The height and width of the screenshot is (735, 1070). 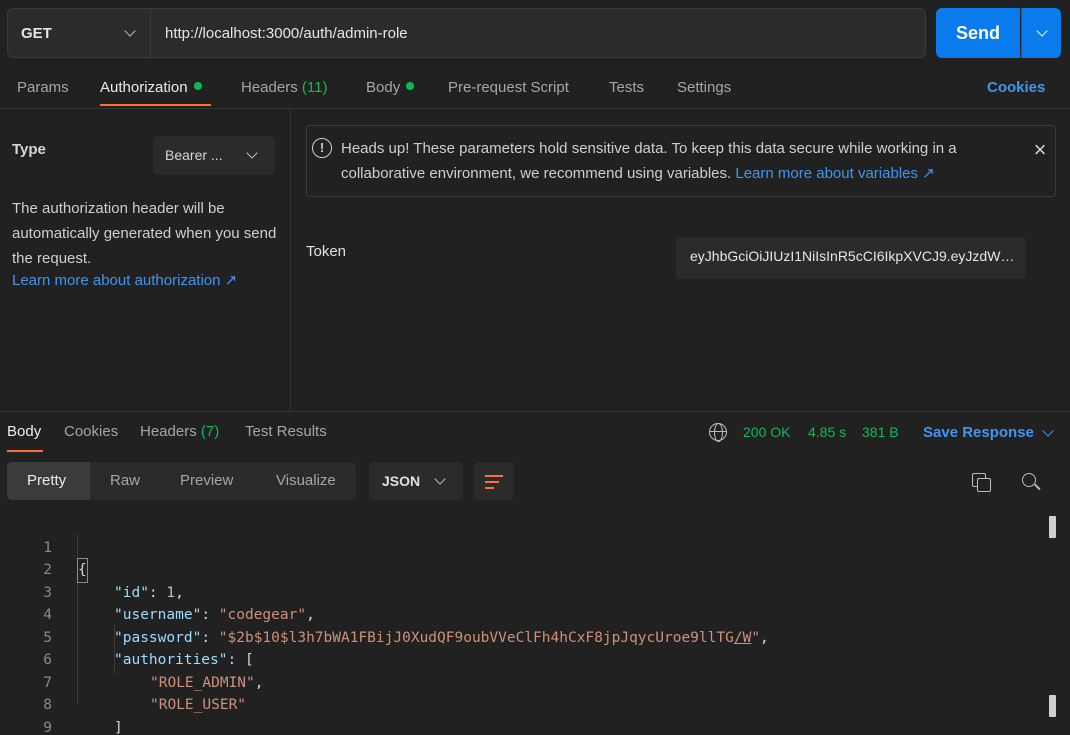 I want to click on json-bracket: ], so click(x=118, y=727).